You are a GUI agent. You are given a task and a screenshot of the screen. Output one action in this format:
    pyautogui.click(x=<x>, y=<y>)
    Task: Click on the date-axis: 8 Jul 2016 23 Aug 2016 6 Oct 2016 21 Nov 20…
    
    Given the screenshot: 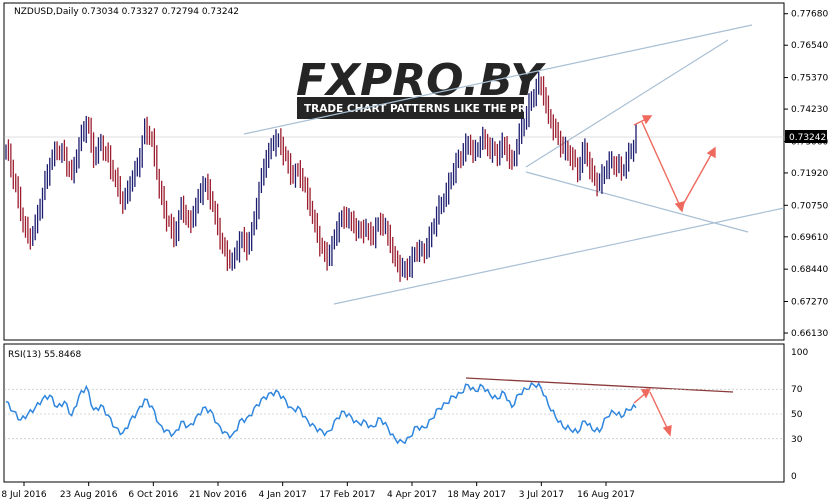 What is the action you would take?
    pyautogui.click(x=318, y=491)
    